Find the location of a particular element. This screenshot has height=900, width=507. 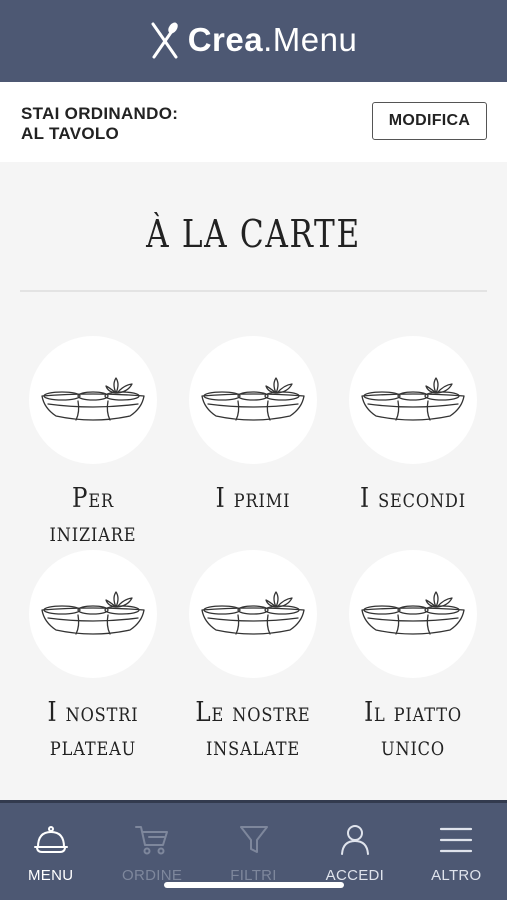

brand-name: Crea.Menu is located at coordinates (273, 40).